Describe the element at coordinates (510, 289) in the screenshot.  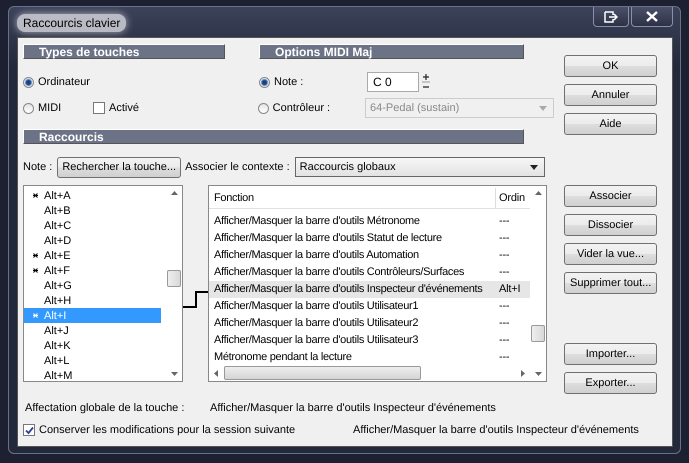
I see `table-cell-text: Alt+I` at that location.